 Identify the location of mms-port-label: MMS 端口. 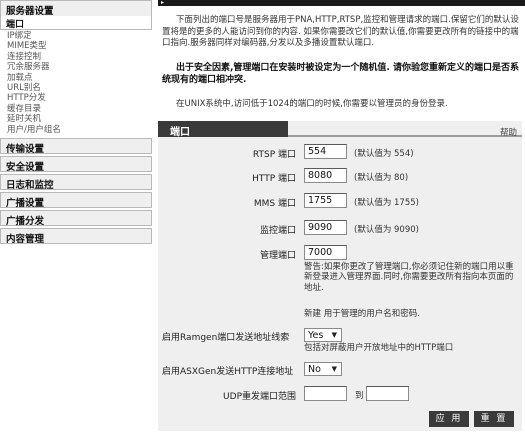
(274, 204).